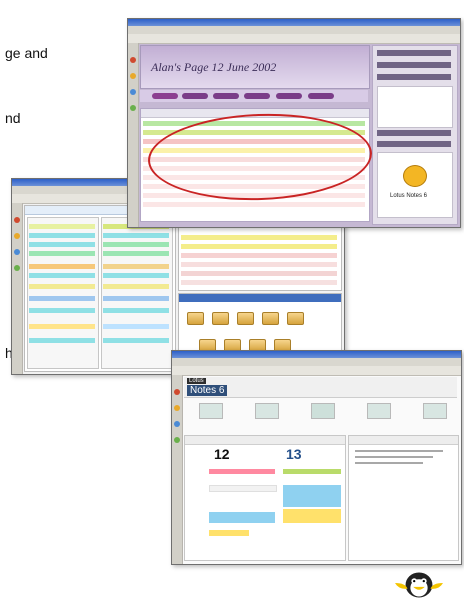 This screenshot has width=464, height=612. I want to click on nav-pills, so click(254, 96).